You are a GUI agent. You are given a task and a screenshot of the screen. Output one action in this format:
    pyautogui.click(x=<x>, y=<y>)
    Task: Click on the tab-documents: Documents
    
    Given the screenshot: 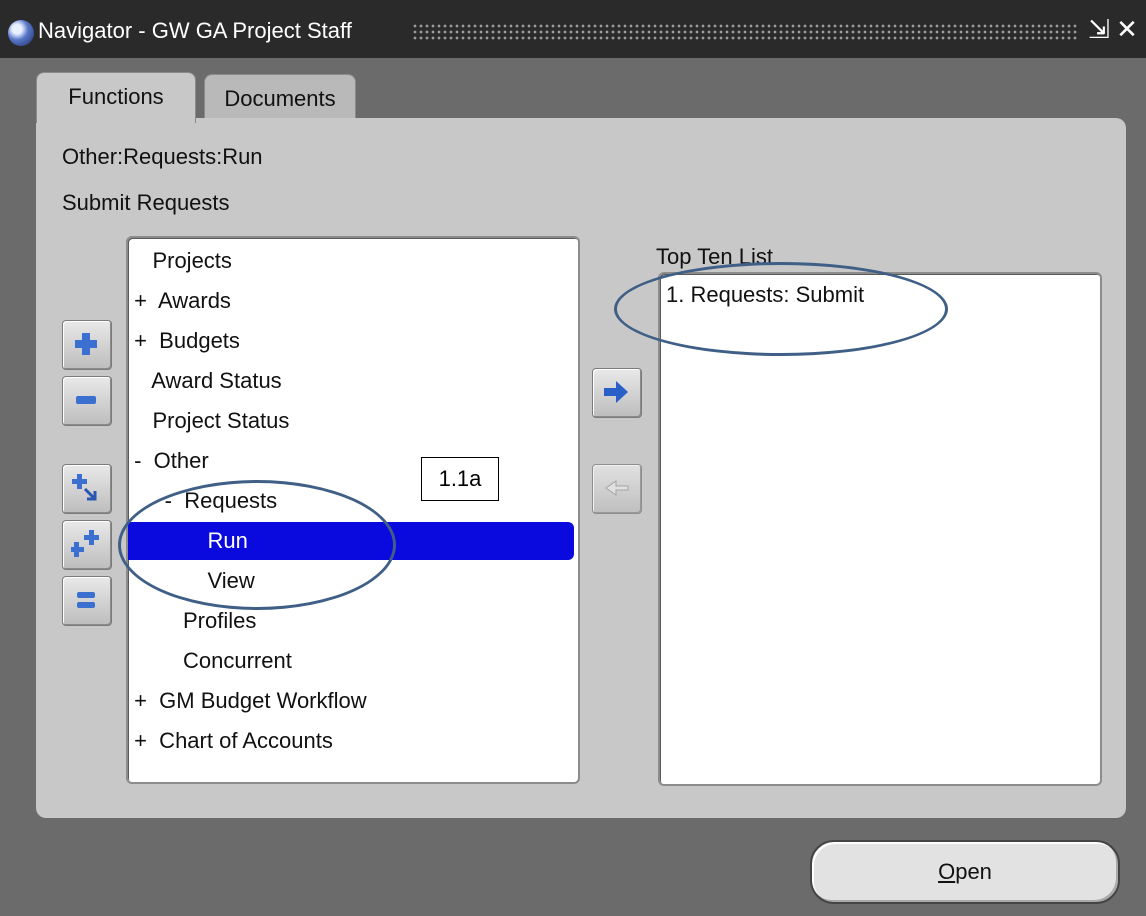 What is the action you would take?
    pyautogui.click(x=280, y=97)
    